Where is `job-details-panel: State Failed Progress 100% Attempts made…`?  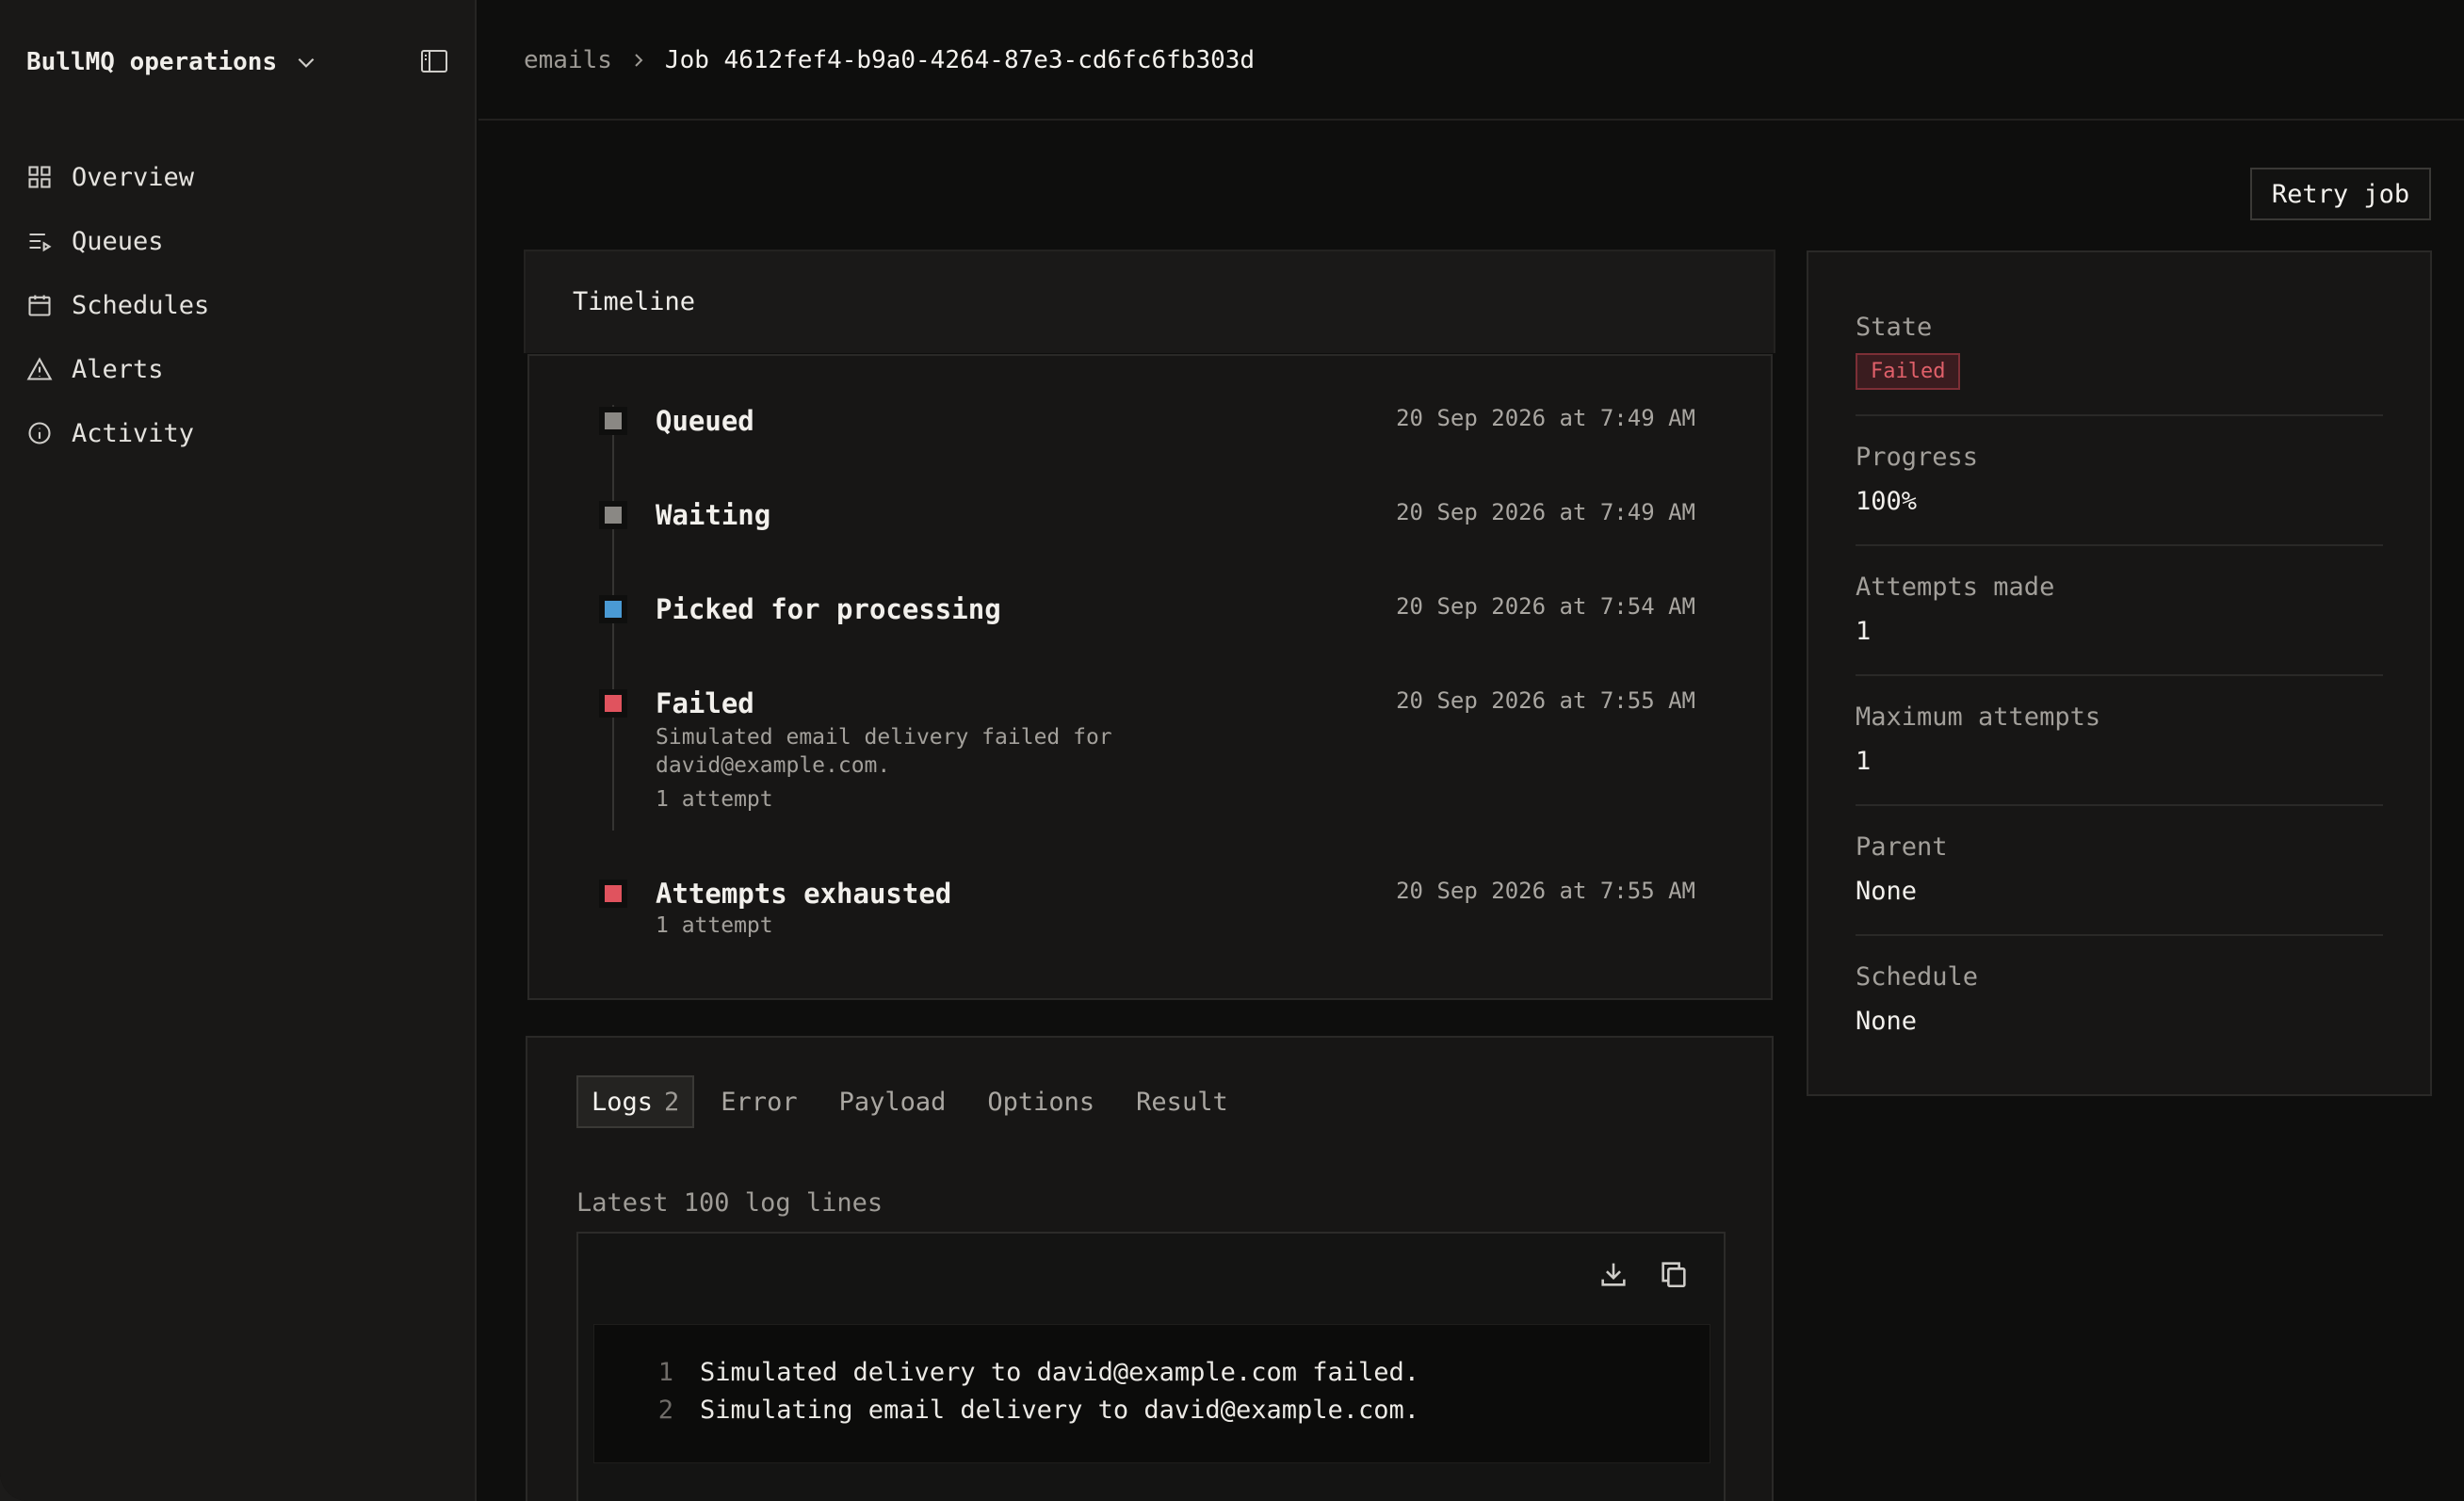 job-details-panel: State Failed Progress 100% Attempts made… is located at coordinates (2119, 673).